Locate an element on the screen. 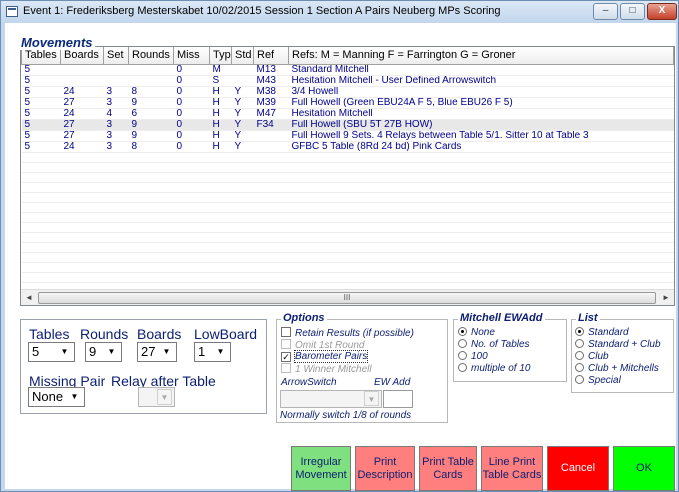  list-option-special: Special is located at coordinates (598, 380).